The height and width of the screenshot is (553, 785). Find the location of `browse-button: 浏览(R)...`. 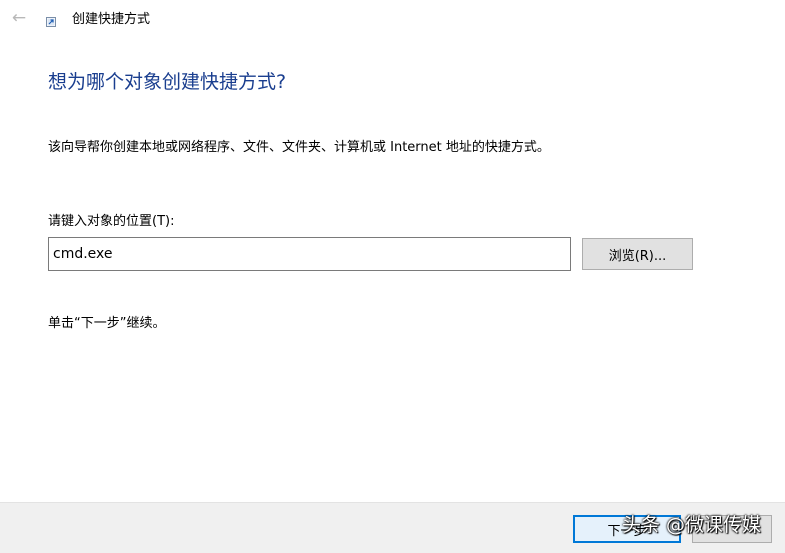

browse-button: 浏览(R)... is located at coordinates (637, 254).